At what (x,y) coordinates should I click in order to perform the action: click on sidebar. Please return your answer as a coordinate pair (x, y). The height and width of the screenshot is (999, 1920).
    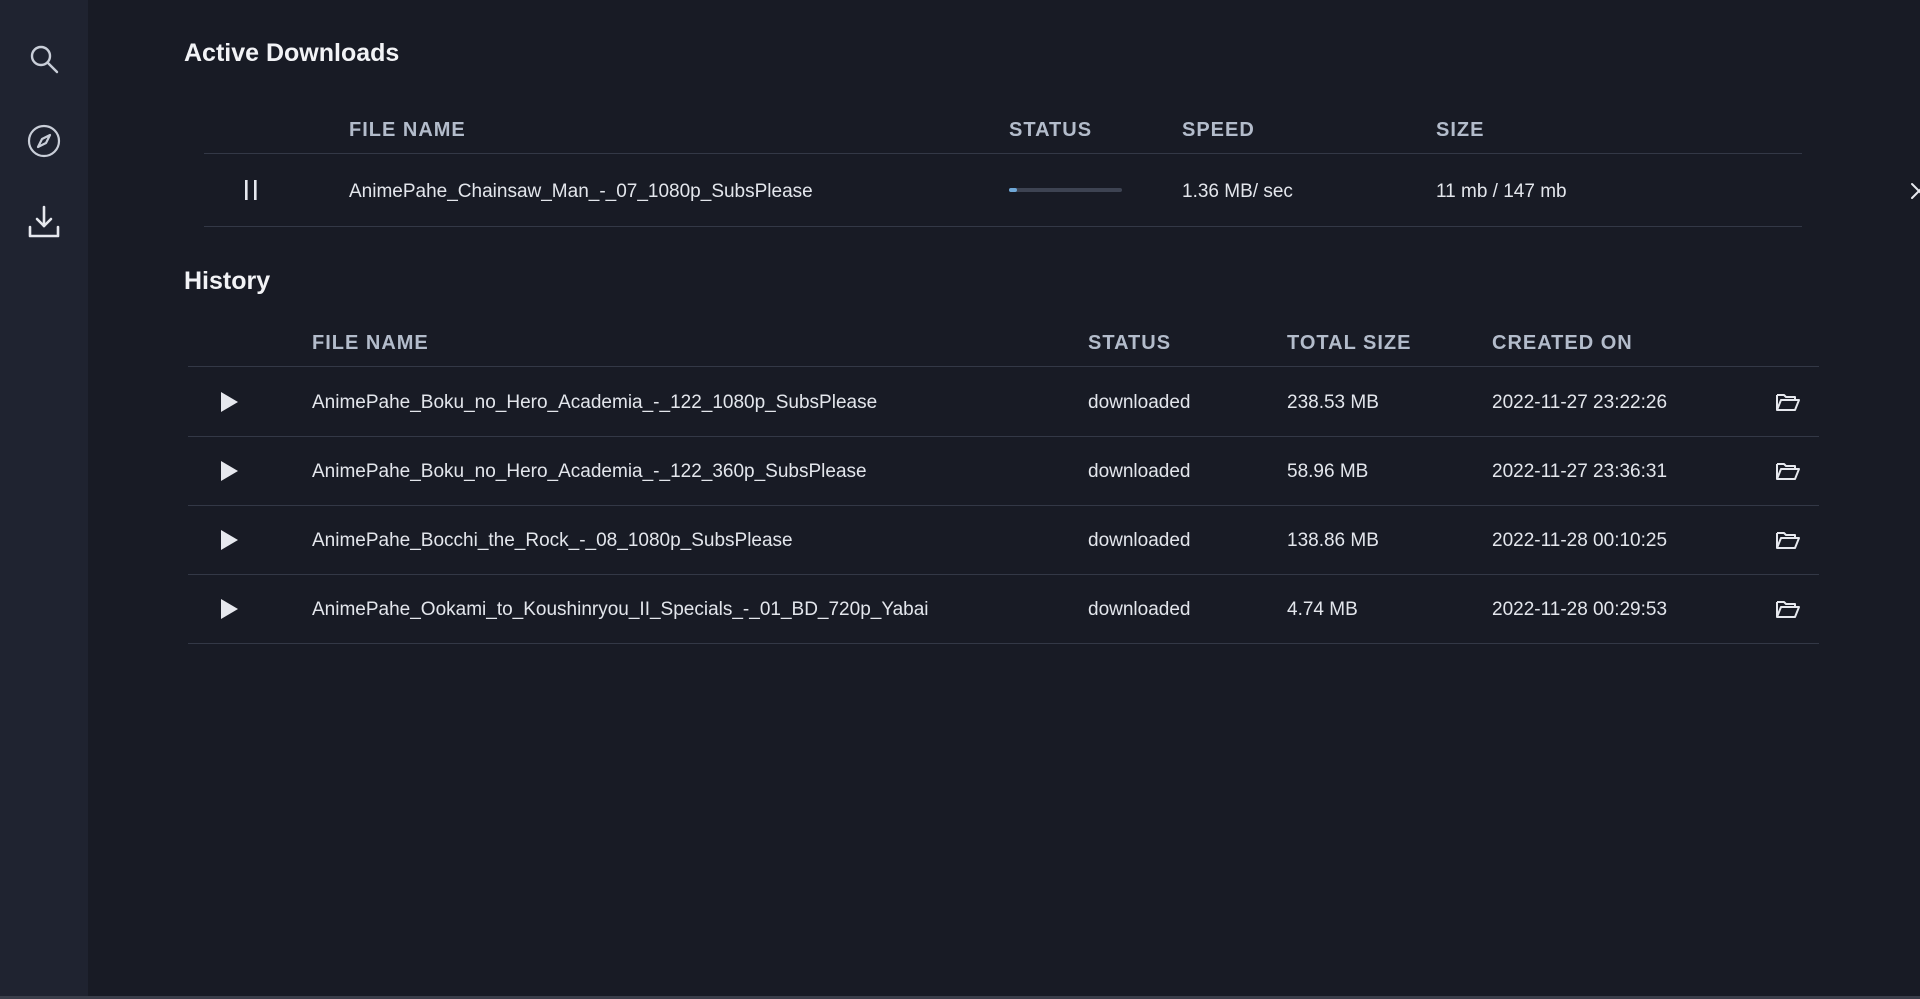
    Looking at the image, I should click on (44, 498).